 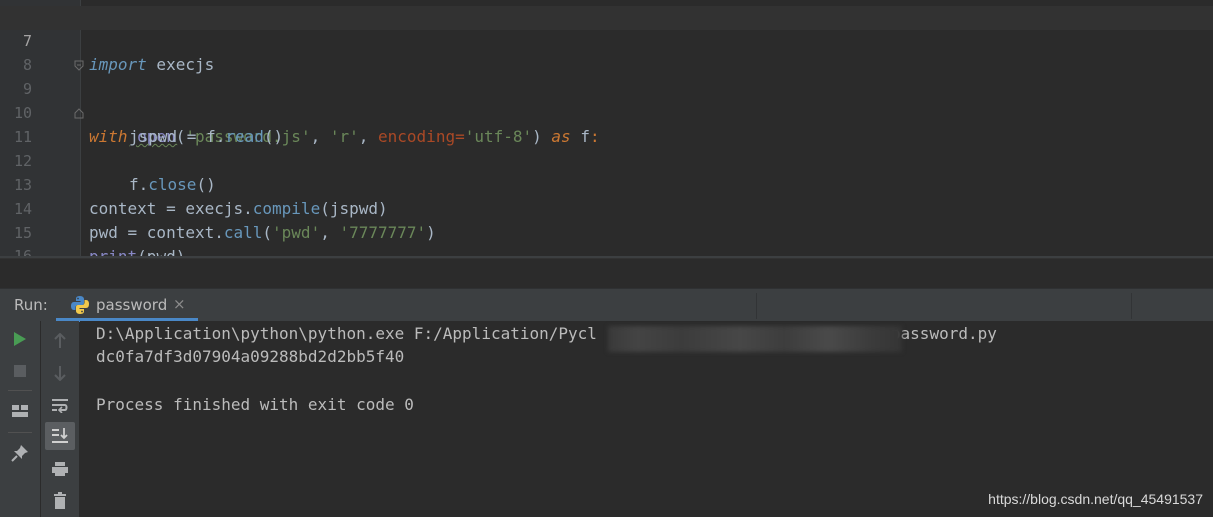 What do you see at coordinates (60, 405) in the screenshot?
I see `soft-wrap-icon` at bounding box center [60, 405].